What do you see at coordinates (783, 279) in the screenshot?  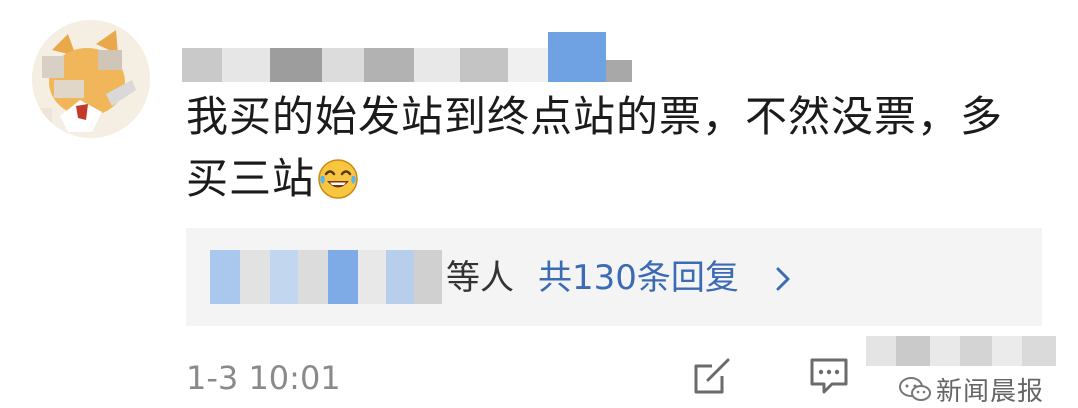 I see `chevron-right-icon` at bounding box center [783, 279].